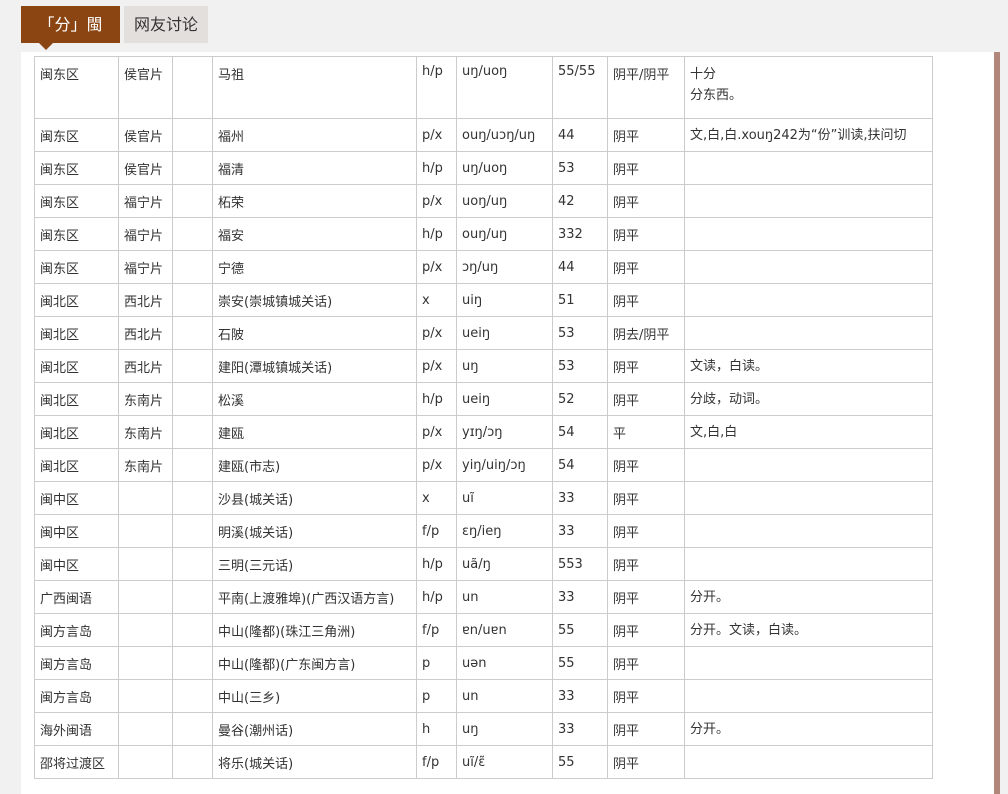  I want to click on table-row: 闽东区 福宁片 柘荣 p/x uoŋ/uŋ 42 阴平, so click(483, 201).